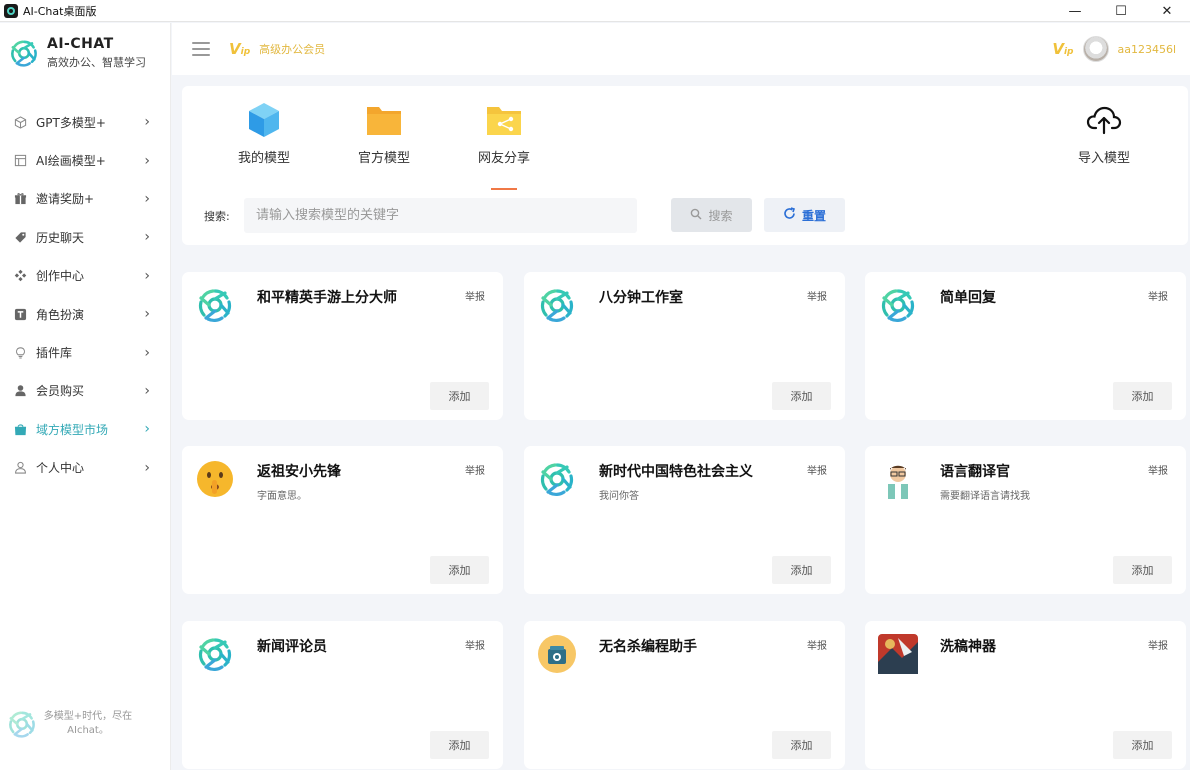  I want to click on model-card: 新闻评论员 举报添加, so click(342, 695).